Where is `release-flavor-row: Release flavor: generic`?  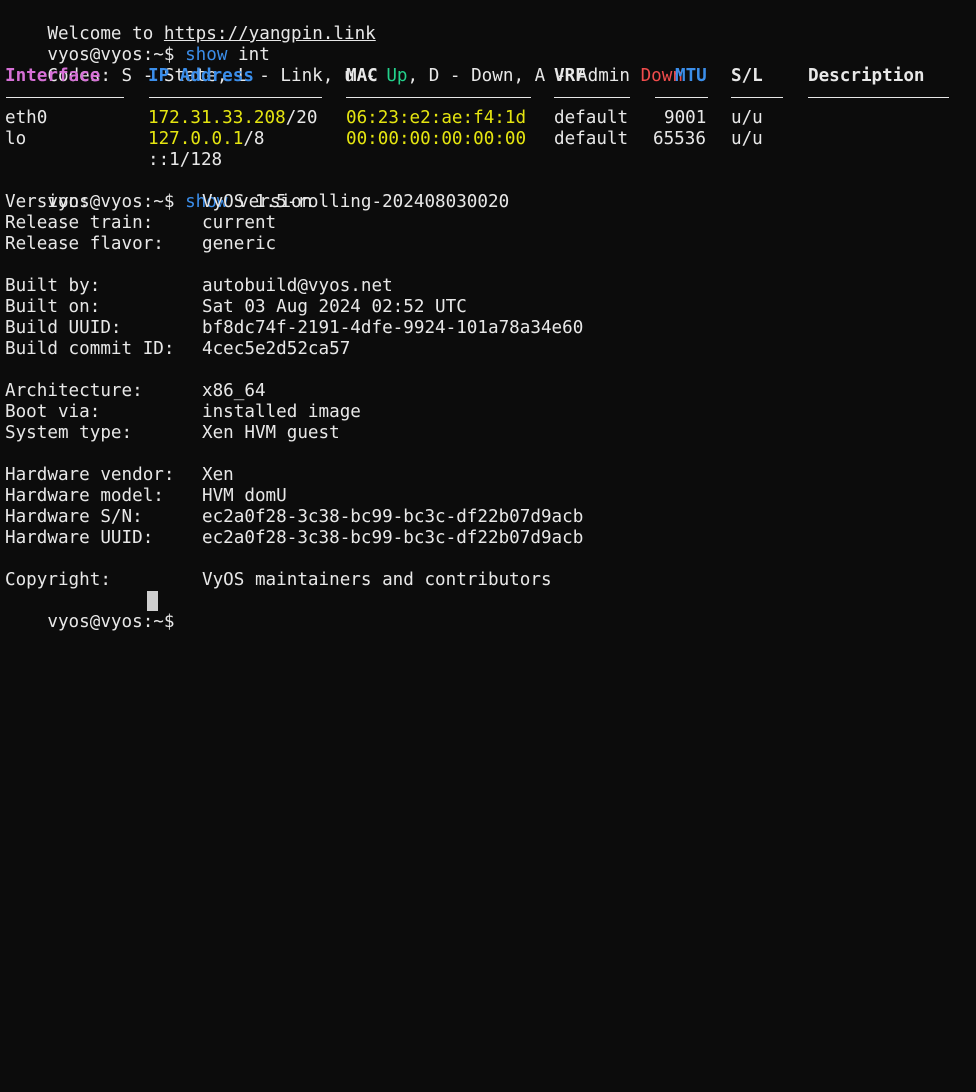
release-flavor-row: Release flavor: generic is located at coordinates (485, 244).